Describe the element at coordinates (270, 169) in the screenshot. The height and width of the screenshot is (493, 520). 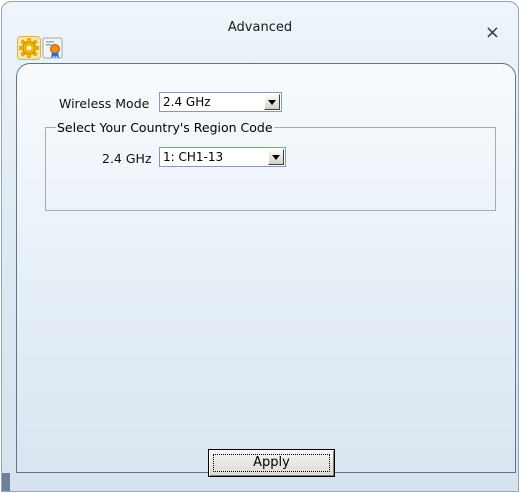
I see `region-code-group` at that location.